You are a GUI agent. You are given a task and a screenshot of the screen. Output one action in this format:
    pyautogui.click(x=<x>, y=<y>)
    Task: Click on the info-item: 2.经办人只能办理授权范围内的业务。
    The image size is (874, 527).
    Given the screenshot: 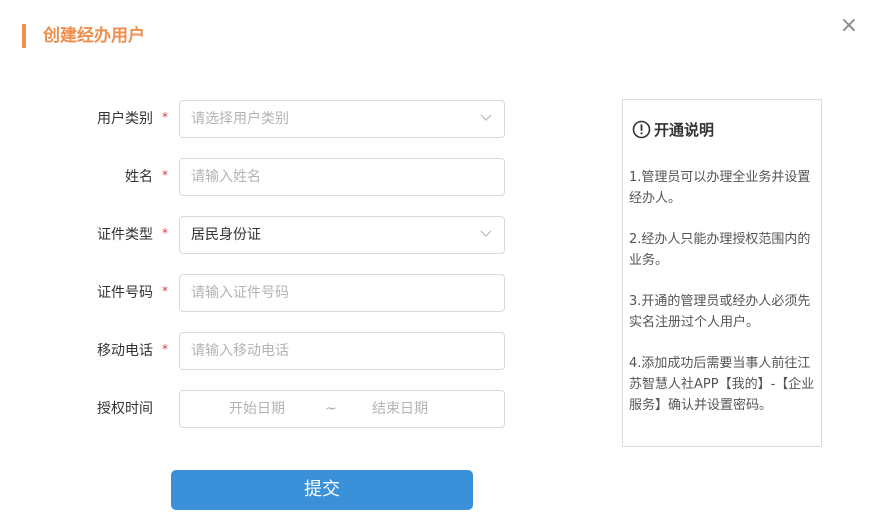 What is the action you would take?
    pyautogui.click(x=720, y=250)
    